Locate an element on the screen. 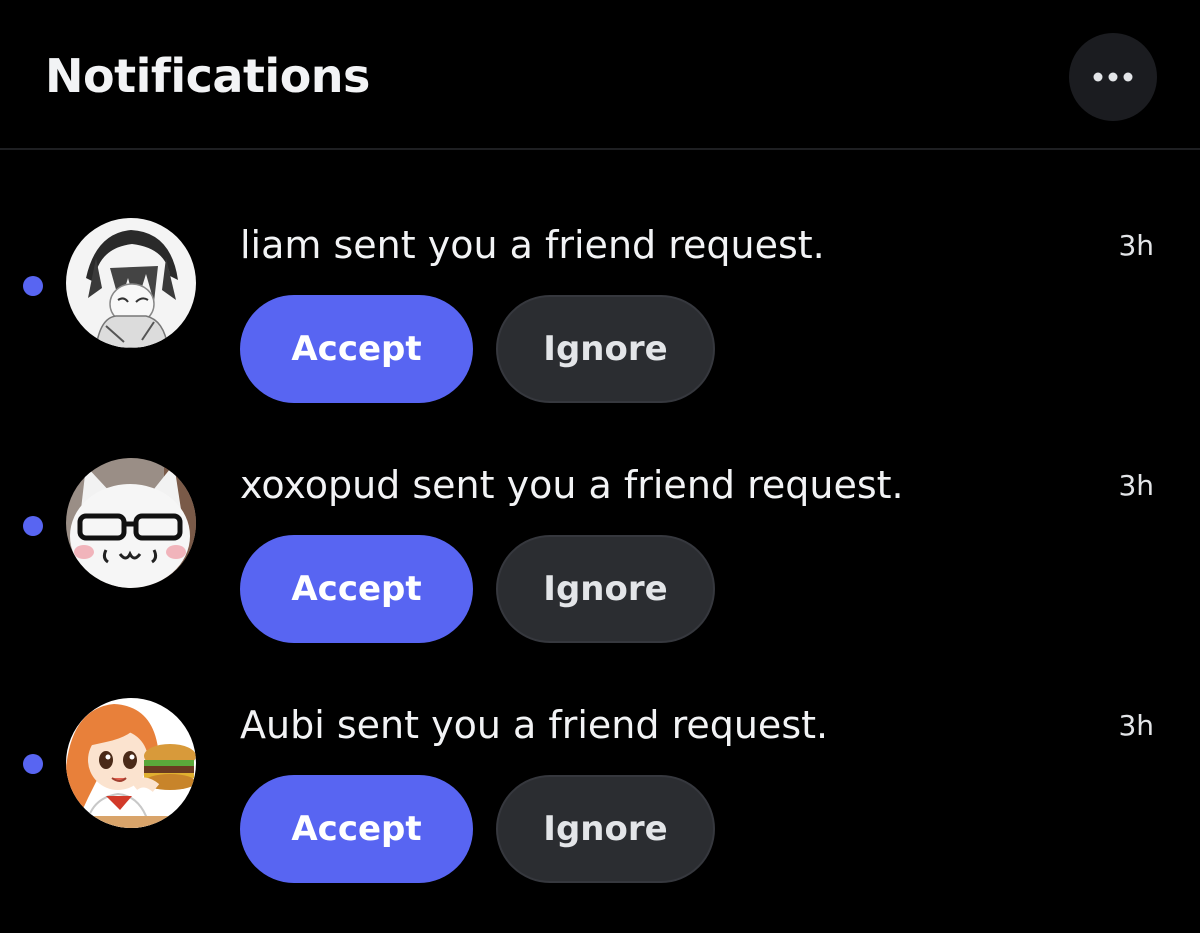 The height and width of the screenshot is (933, 1200). more-horizontal-icon is located at coordinates (1113, 77).